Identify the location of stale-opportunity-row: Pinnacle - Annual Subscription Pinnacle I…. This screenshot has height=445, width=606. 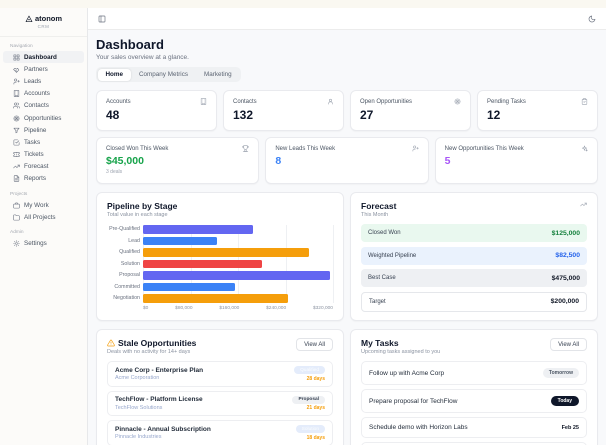
(220, 432).